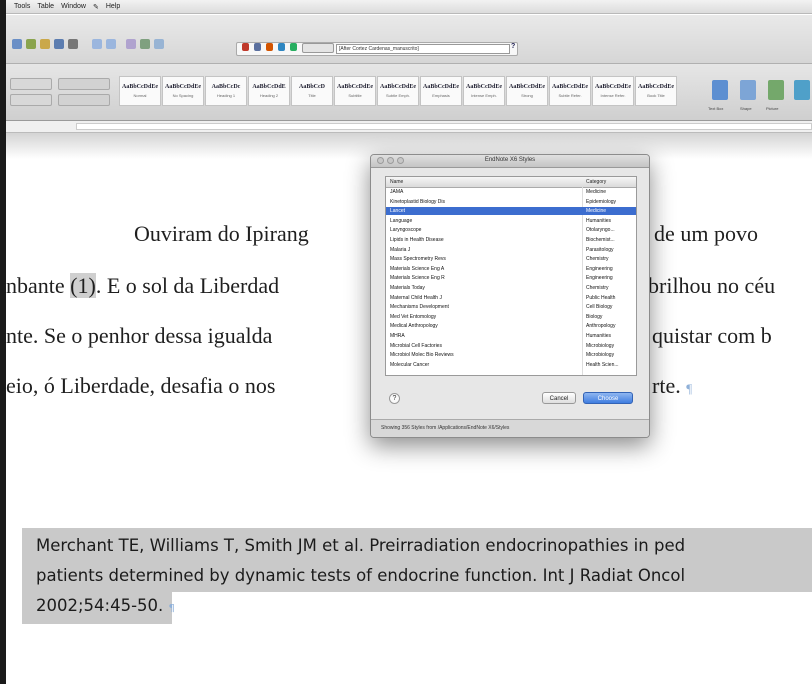 The height and width of the screenshot is (684, 812). I want to click on style-list-row: Microbial Cell Factories Microbiology, so click(511, 346).